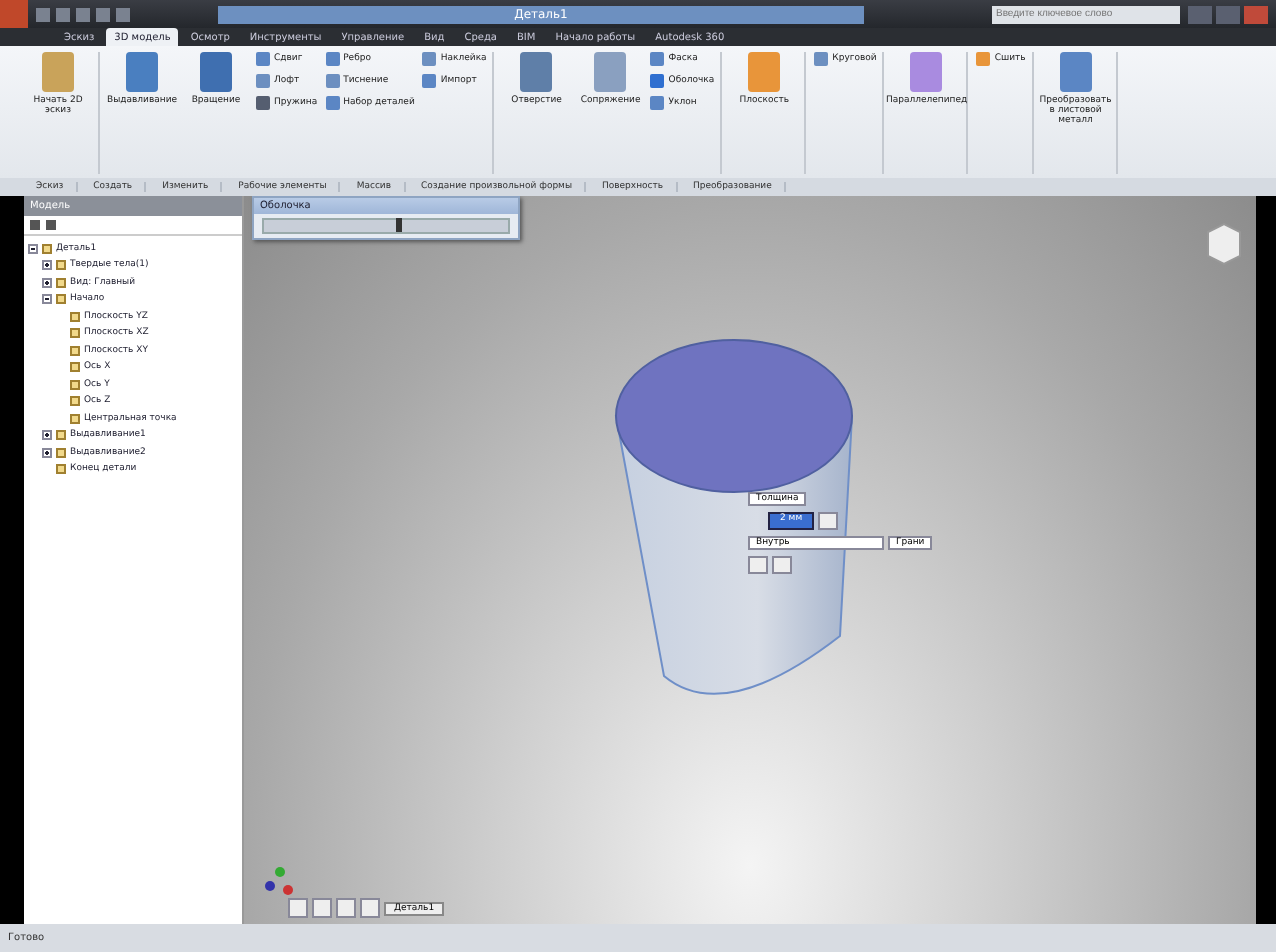  What do you see at coordinates (399, 225) in the screenshot?
I see `slider-thumb` at bounding box center [399, 225].